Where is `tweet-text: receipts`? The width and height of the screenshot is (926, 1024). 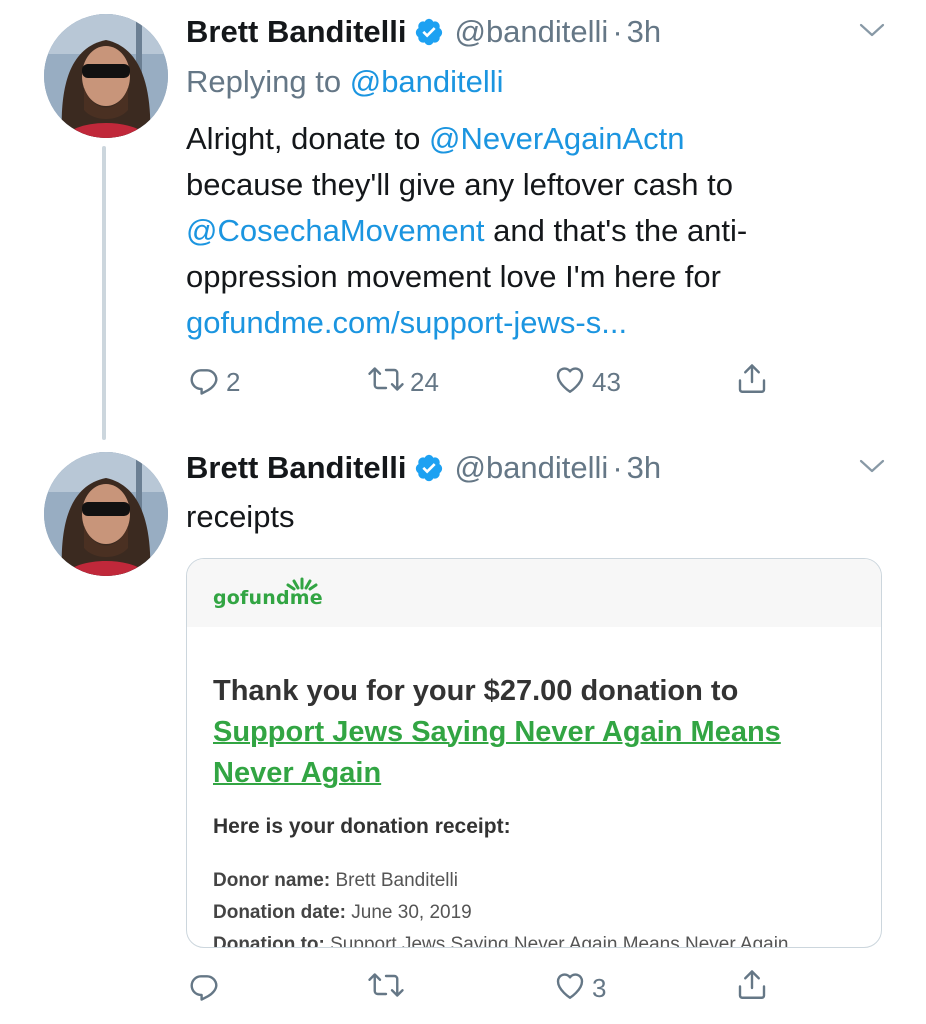
tweet-text: receipts is located at coordinates (240, 517).